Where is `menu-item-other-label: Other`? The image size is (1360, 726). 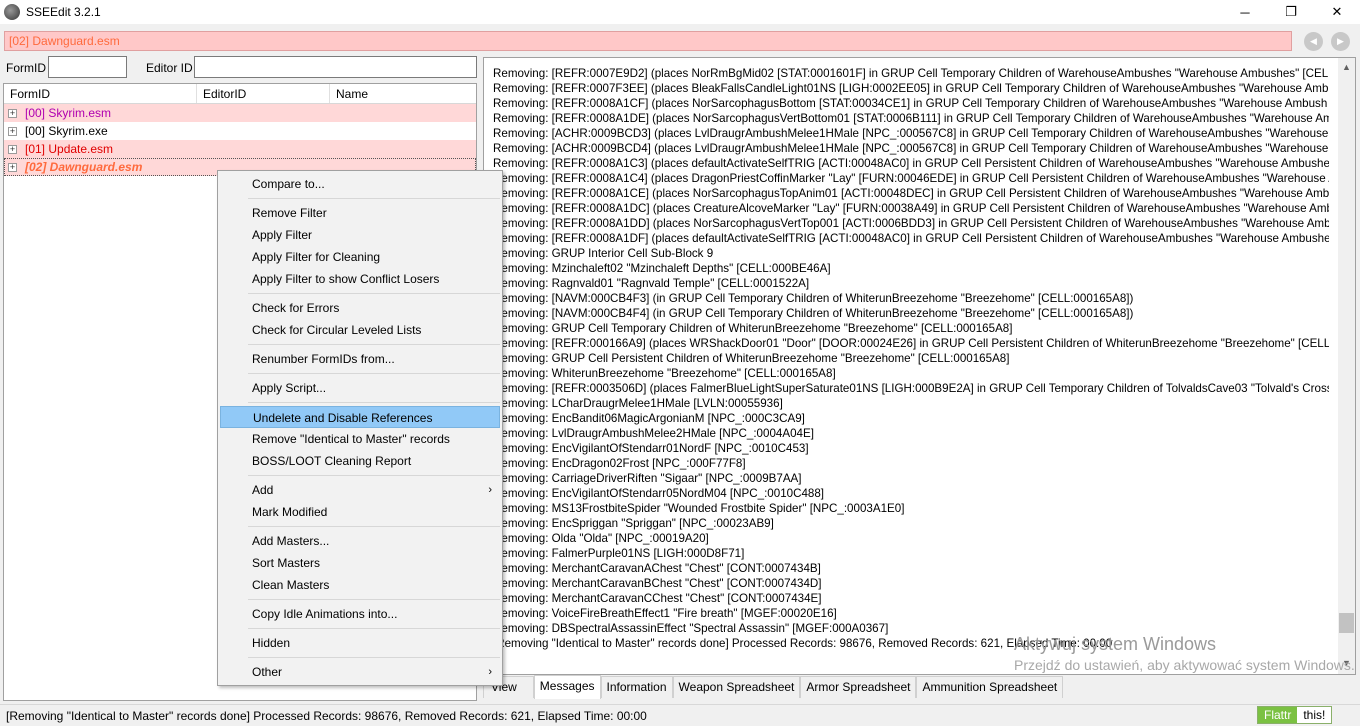 menu-item-other-label: Other is located at coordinates (267, 672).